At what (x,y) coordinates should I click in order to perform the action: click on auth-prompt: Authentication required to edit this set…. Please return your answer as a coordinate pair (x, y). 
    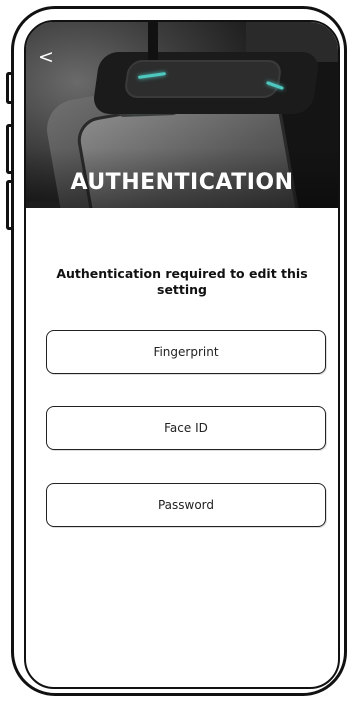
    Looking at the image, I should click on (182, 281).